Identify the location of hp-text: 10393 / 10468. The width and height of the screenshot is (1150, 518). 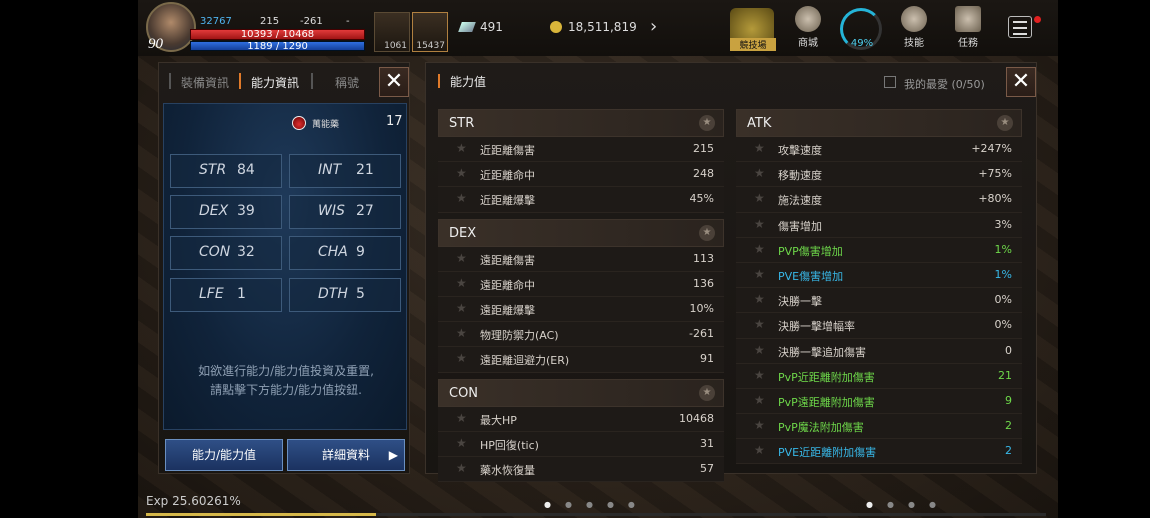
(277, 34).